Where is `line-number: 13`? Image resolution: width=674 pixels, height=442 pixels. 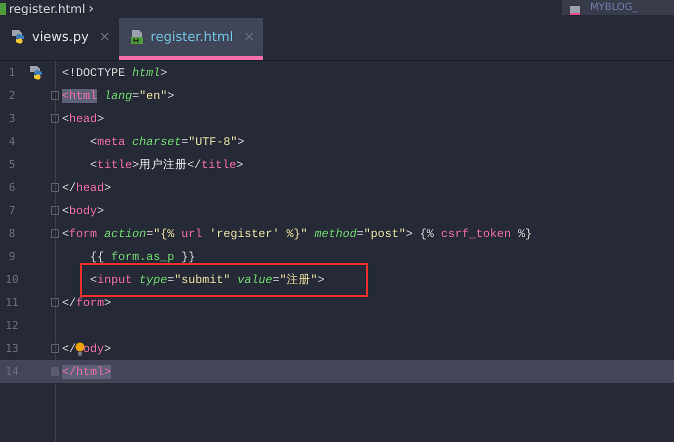 line-number: 13 is located at coordinates (12, 348).